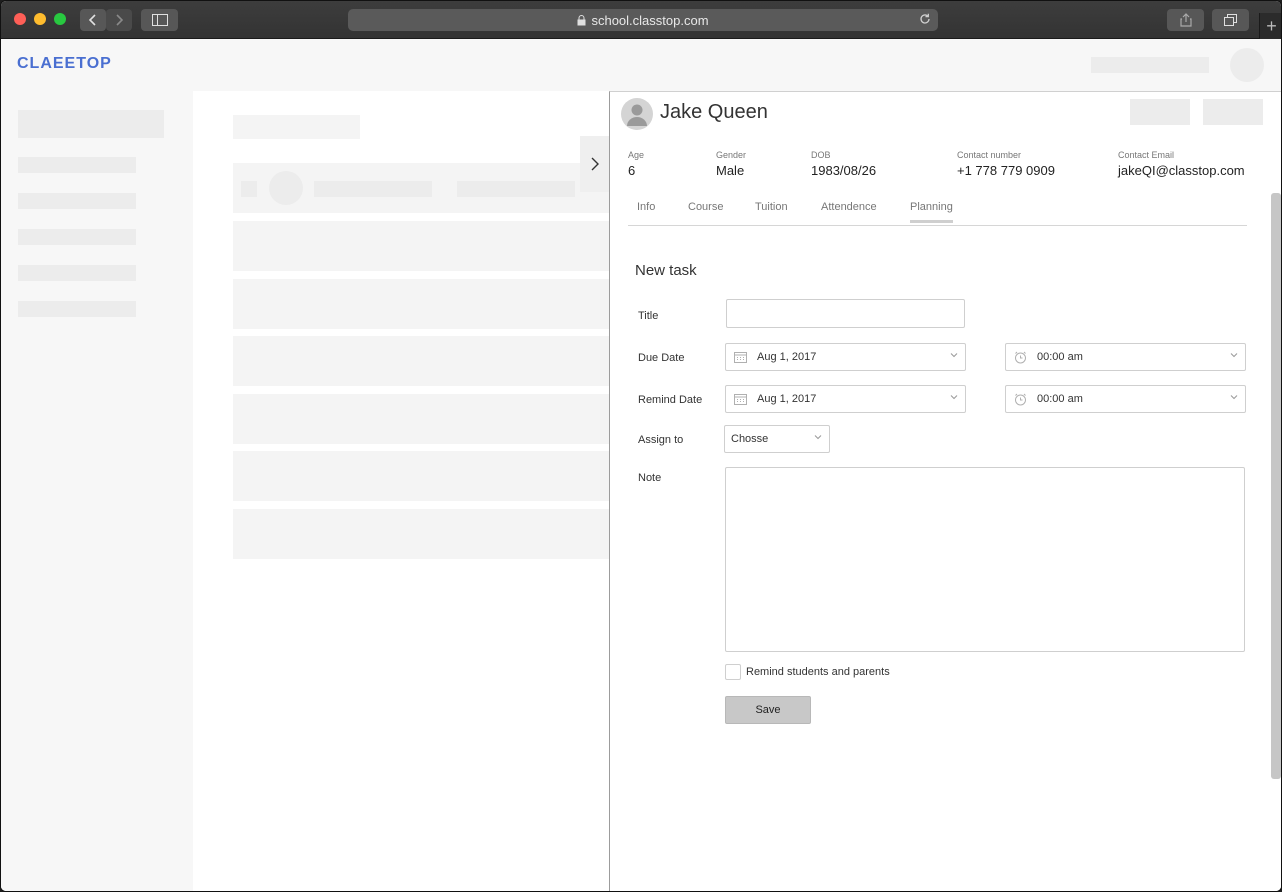 Image resolution: width=1282 pixels, height=892 pixels. What do you see at coordinates (661, 440) in the screenshot?
I see `assign-to-label: Assign to` at bounding box center [661, 440].